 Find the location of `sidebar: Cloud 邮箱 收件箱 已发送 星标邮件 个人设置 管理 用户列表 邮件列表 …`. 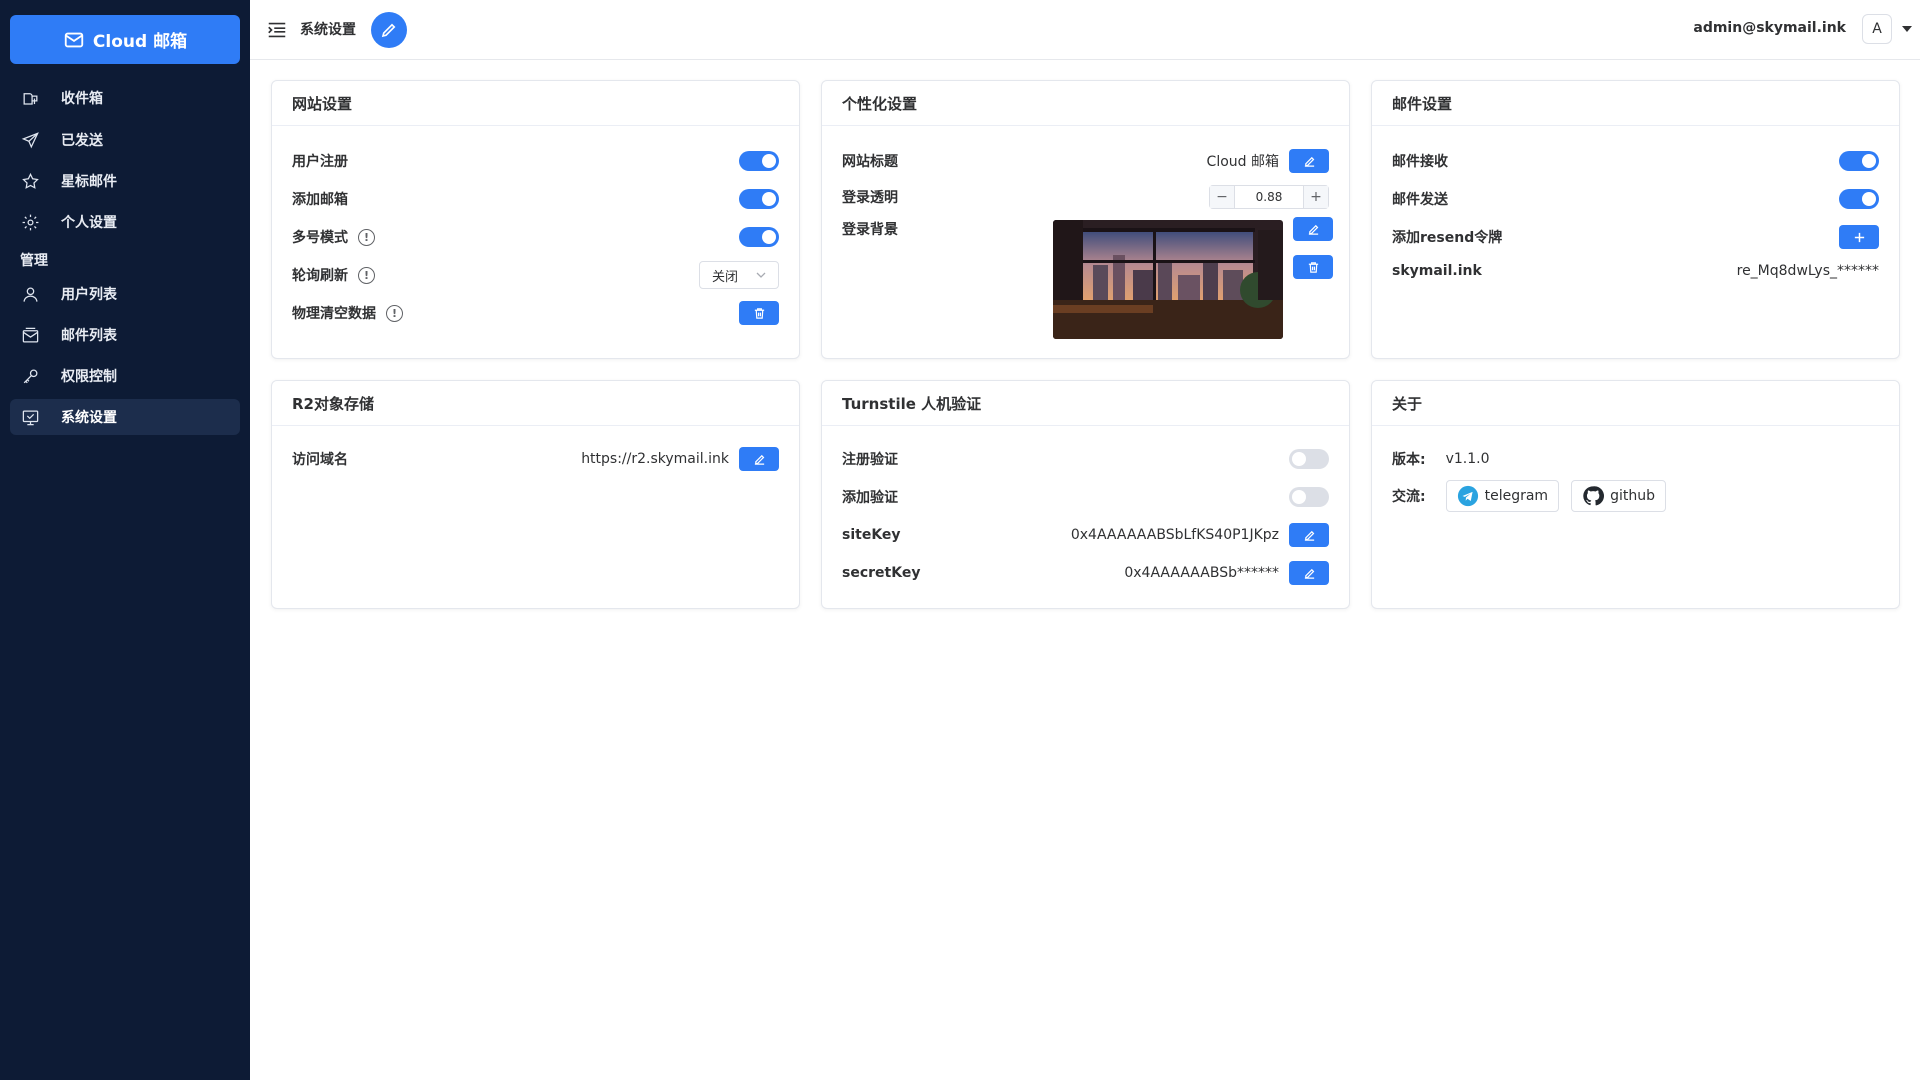

sidebar: Cloud 邮箱 收件箱 已发送 星标邮件 个人设置 管理 用户列表 邮件列表 … is located at coordinates (125, 540).